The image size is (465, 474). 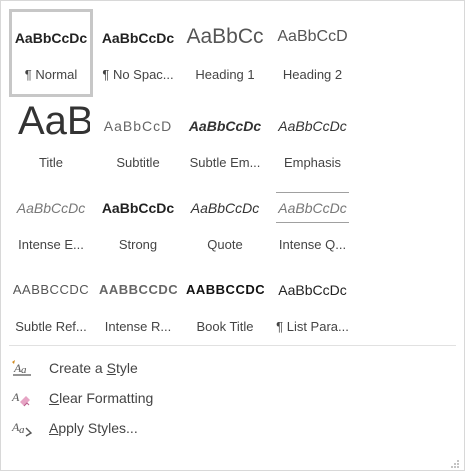 I want to click on svg-text: A, so click(x=15, y=397).